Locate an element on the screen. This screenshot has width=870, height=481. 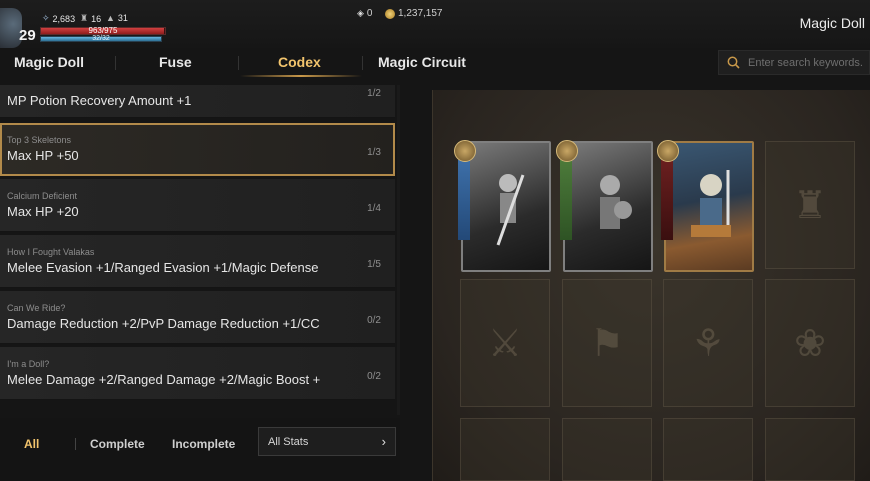
search-input is located at coordinates (808, 62).